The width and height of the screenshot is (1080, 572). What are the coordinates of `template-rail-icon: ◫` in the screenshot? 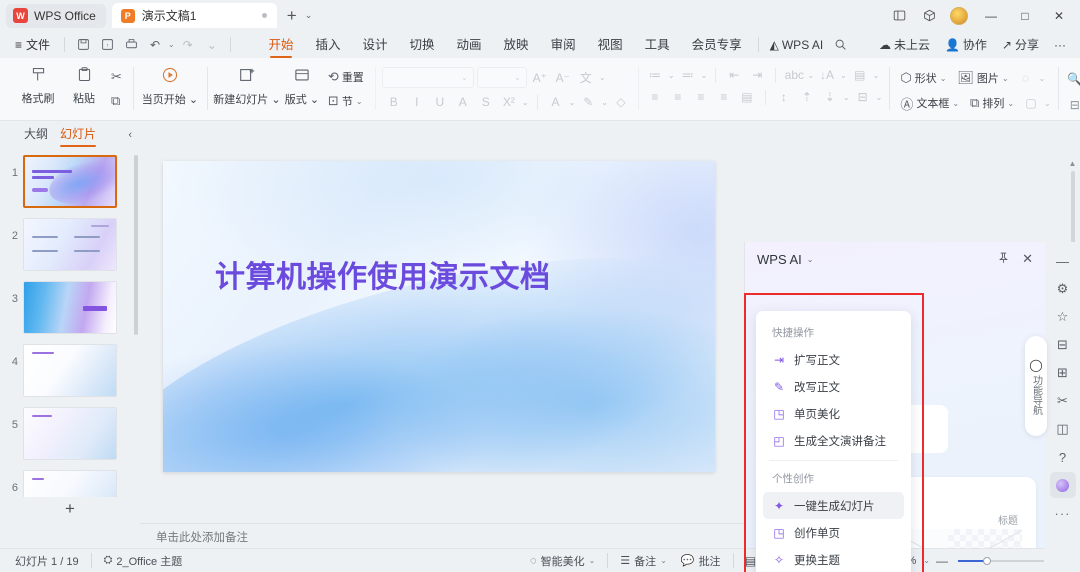 It's located at (1063, 429).